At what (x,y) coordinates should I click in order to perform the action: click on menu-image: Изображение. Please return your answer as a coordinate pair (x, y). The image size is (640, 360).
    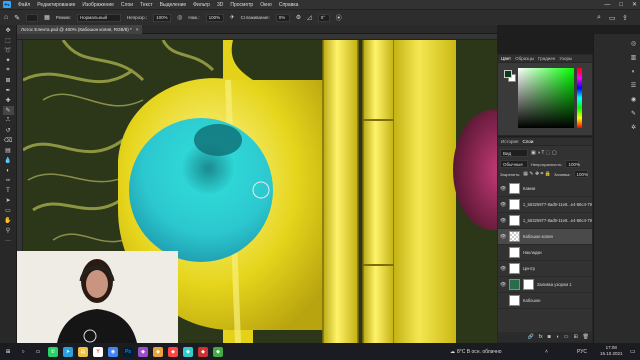
    Looking at the image, I should click on (98, 5).